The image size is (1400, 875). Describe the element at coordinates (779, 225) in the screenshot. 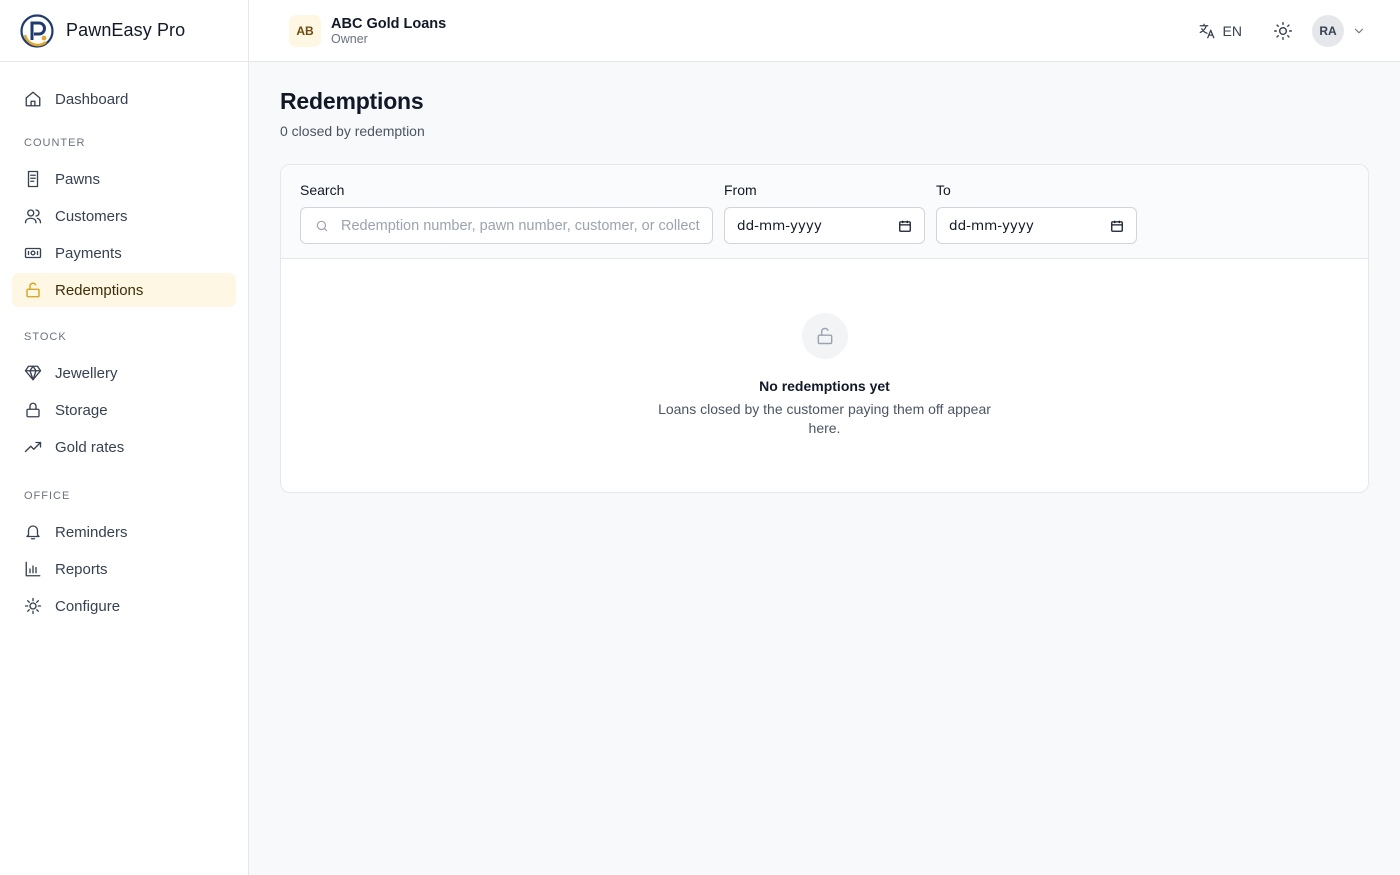

I see `from-date-value: dd-mm-yyyy` at that location.